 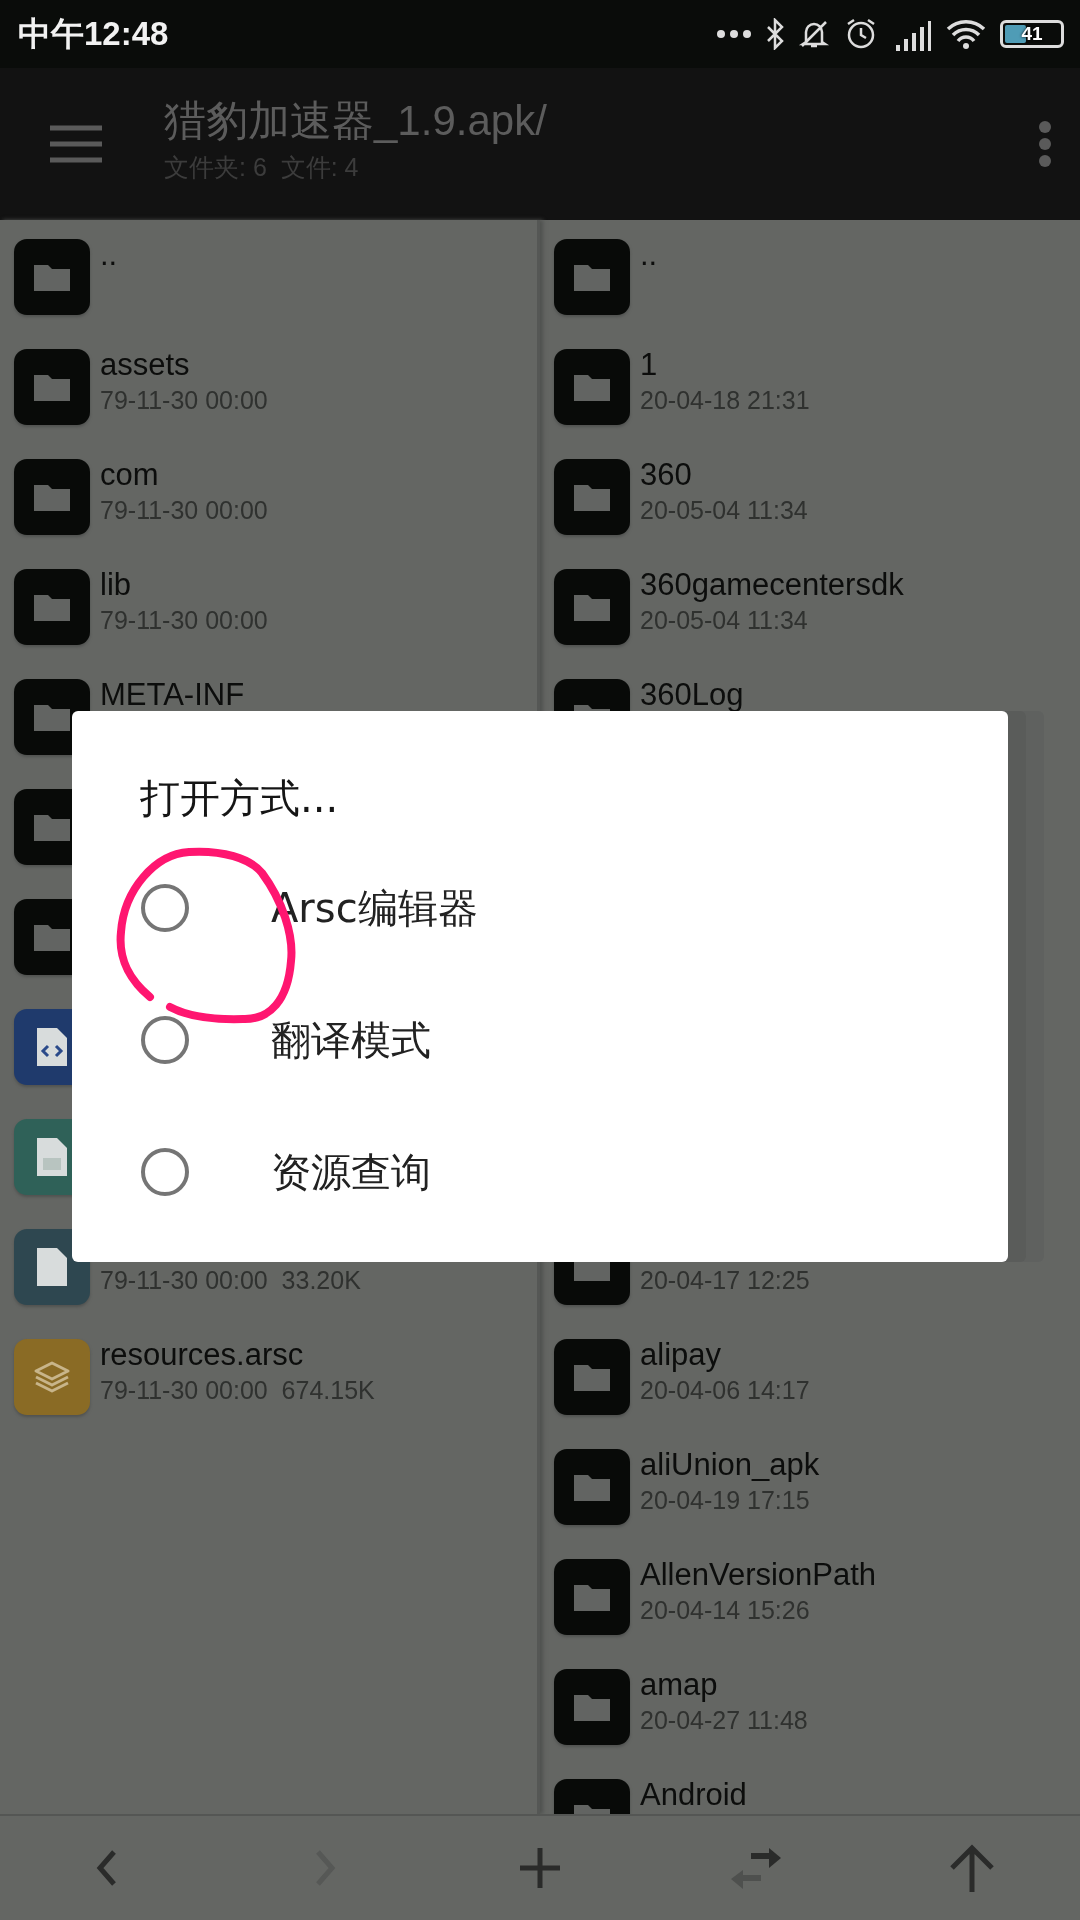 I want to click on file-name: aliUnion_apk, so click(x=730, y=1465).